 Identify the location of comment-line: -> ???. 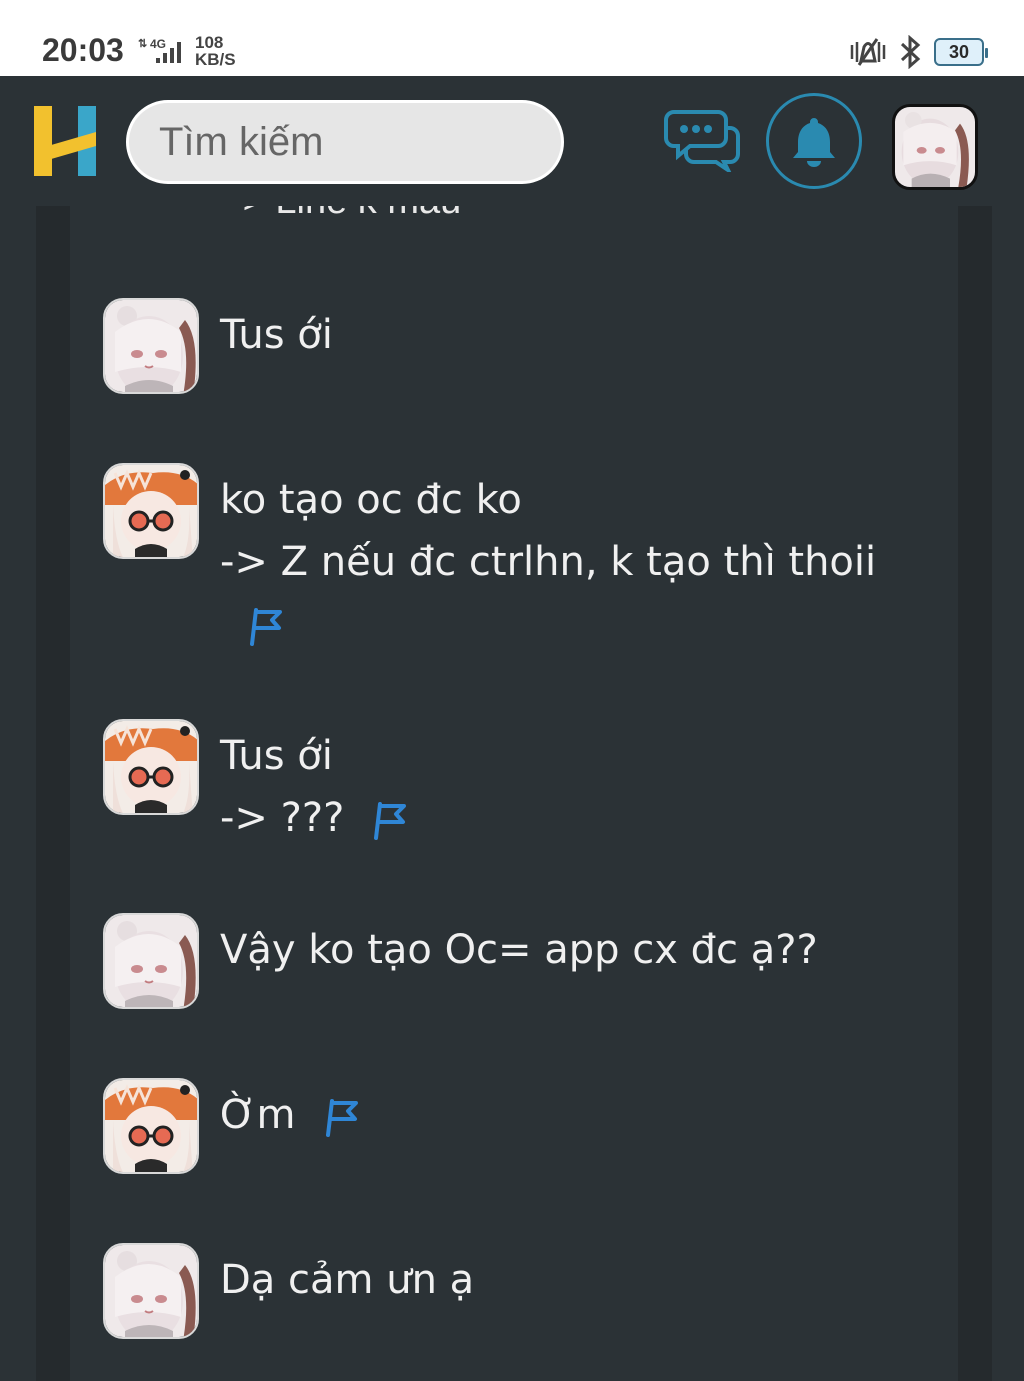
(282, 818).